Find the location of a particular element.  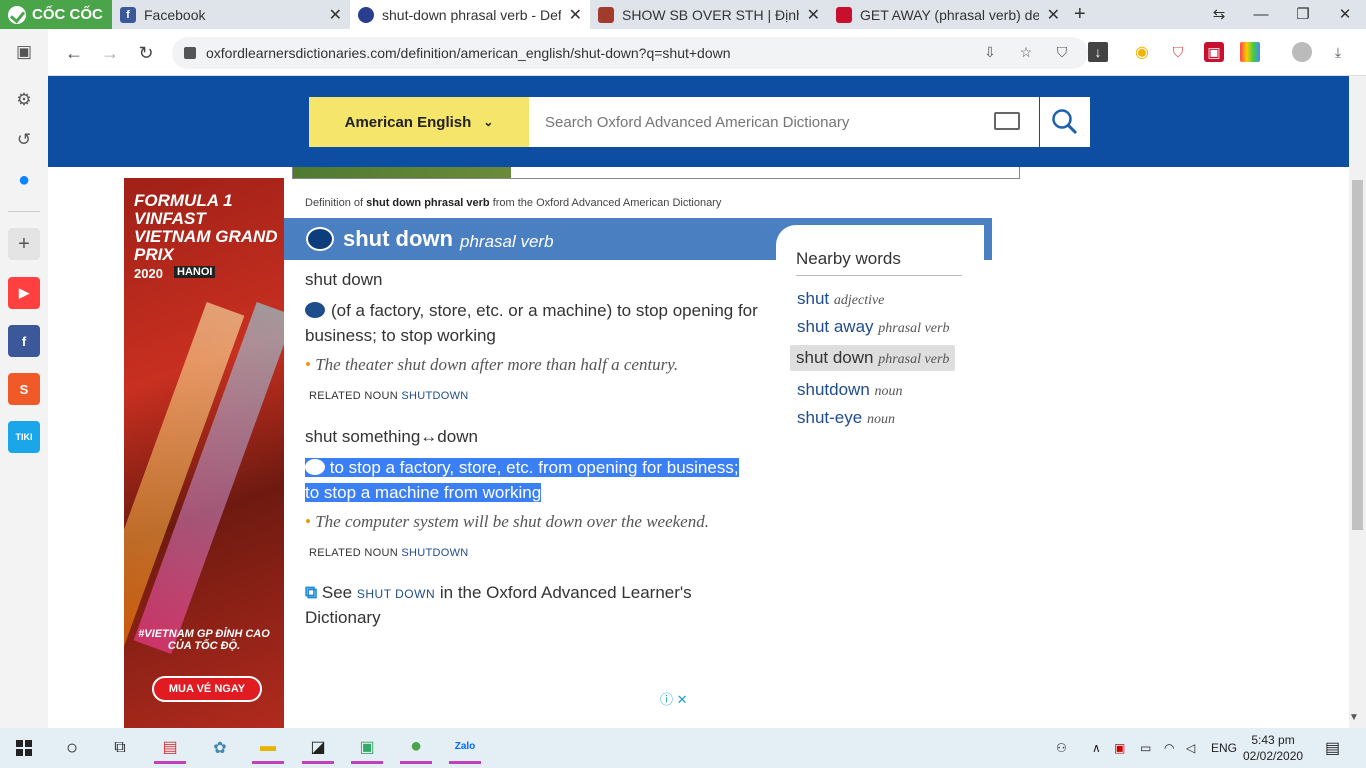

avatar is located at coordinates (1302, 52).